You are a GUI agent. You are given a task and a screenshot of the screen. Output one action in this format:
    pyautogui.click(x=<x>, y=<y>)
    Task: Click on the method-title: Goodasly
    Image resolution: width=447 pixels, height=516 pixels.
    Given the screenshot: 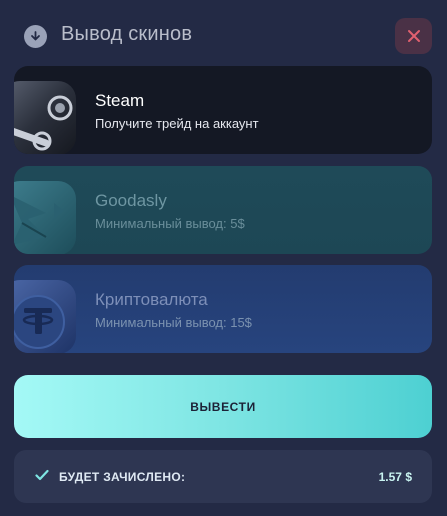 What is the action you would take?
    pyautogui.click(x=131, y=200)
    